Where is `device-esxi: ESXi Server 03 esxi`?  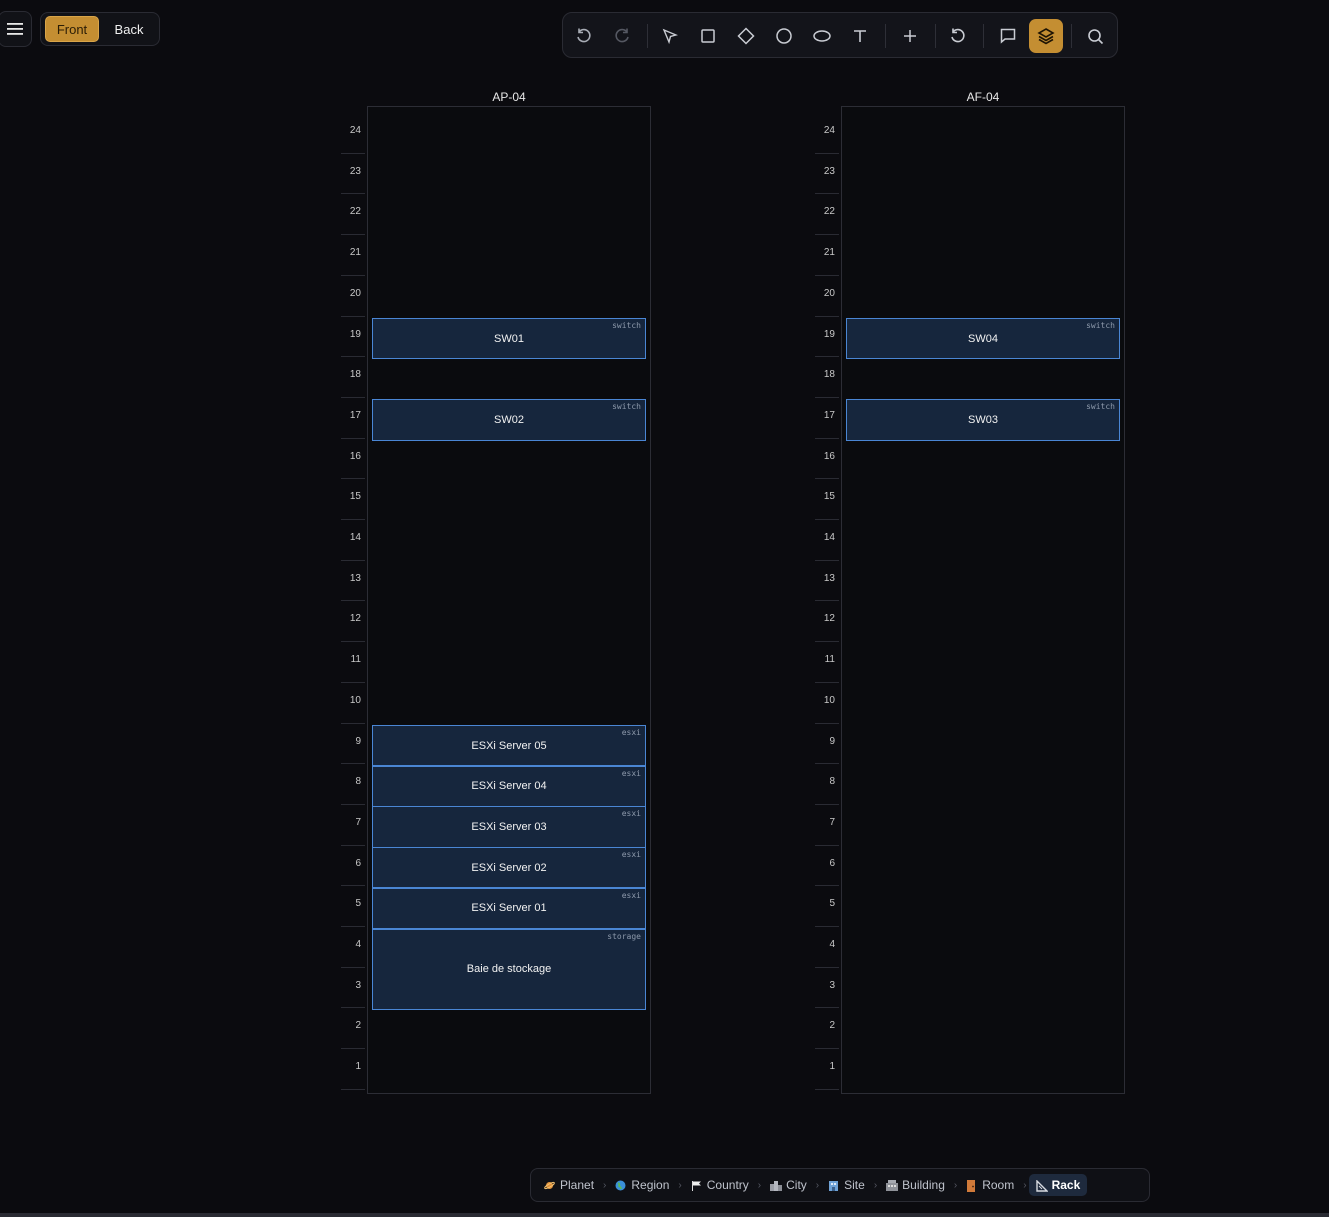
device-esxi: ESXi Server 03 esxi is located at coordinates (509, 827).